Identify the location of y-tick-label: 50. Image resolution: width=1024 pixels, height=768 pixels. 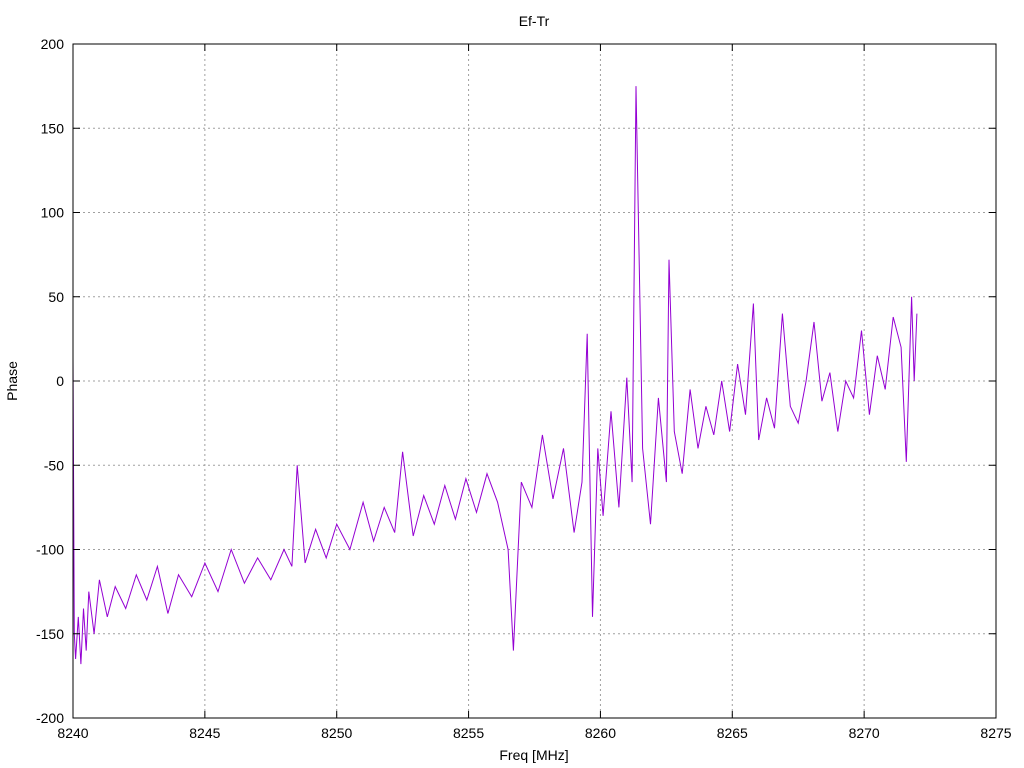
(56, 297).